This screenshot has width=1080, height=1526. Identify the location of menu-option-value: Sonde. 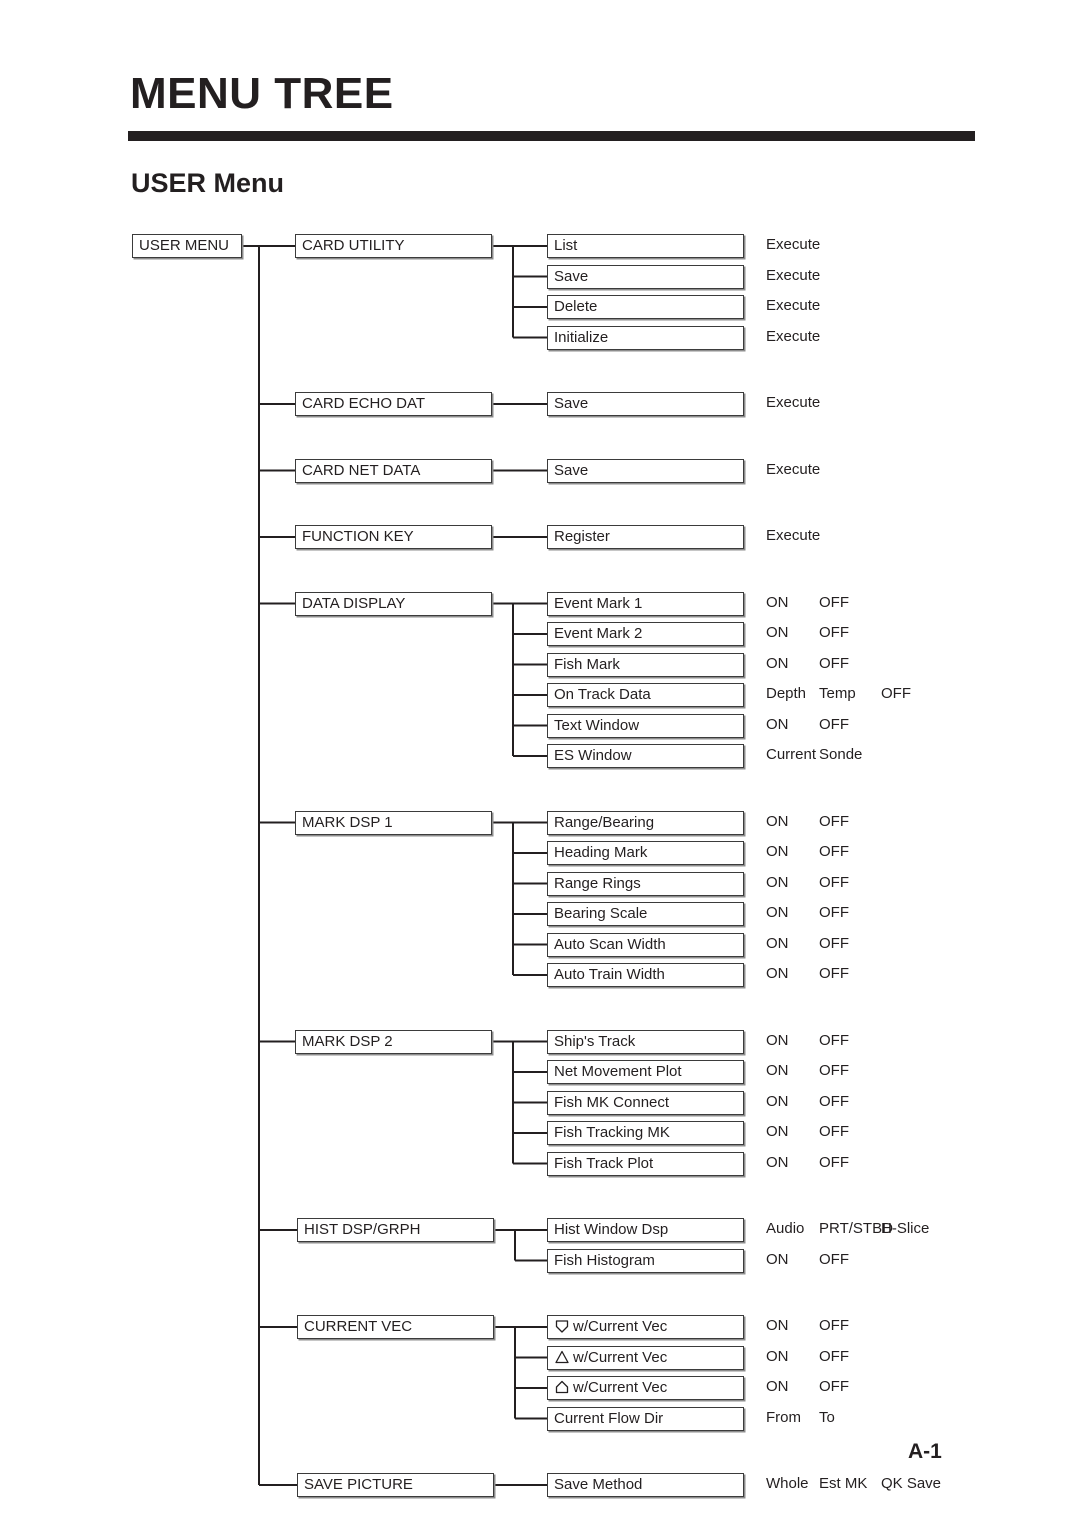
(850, 754).